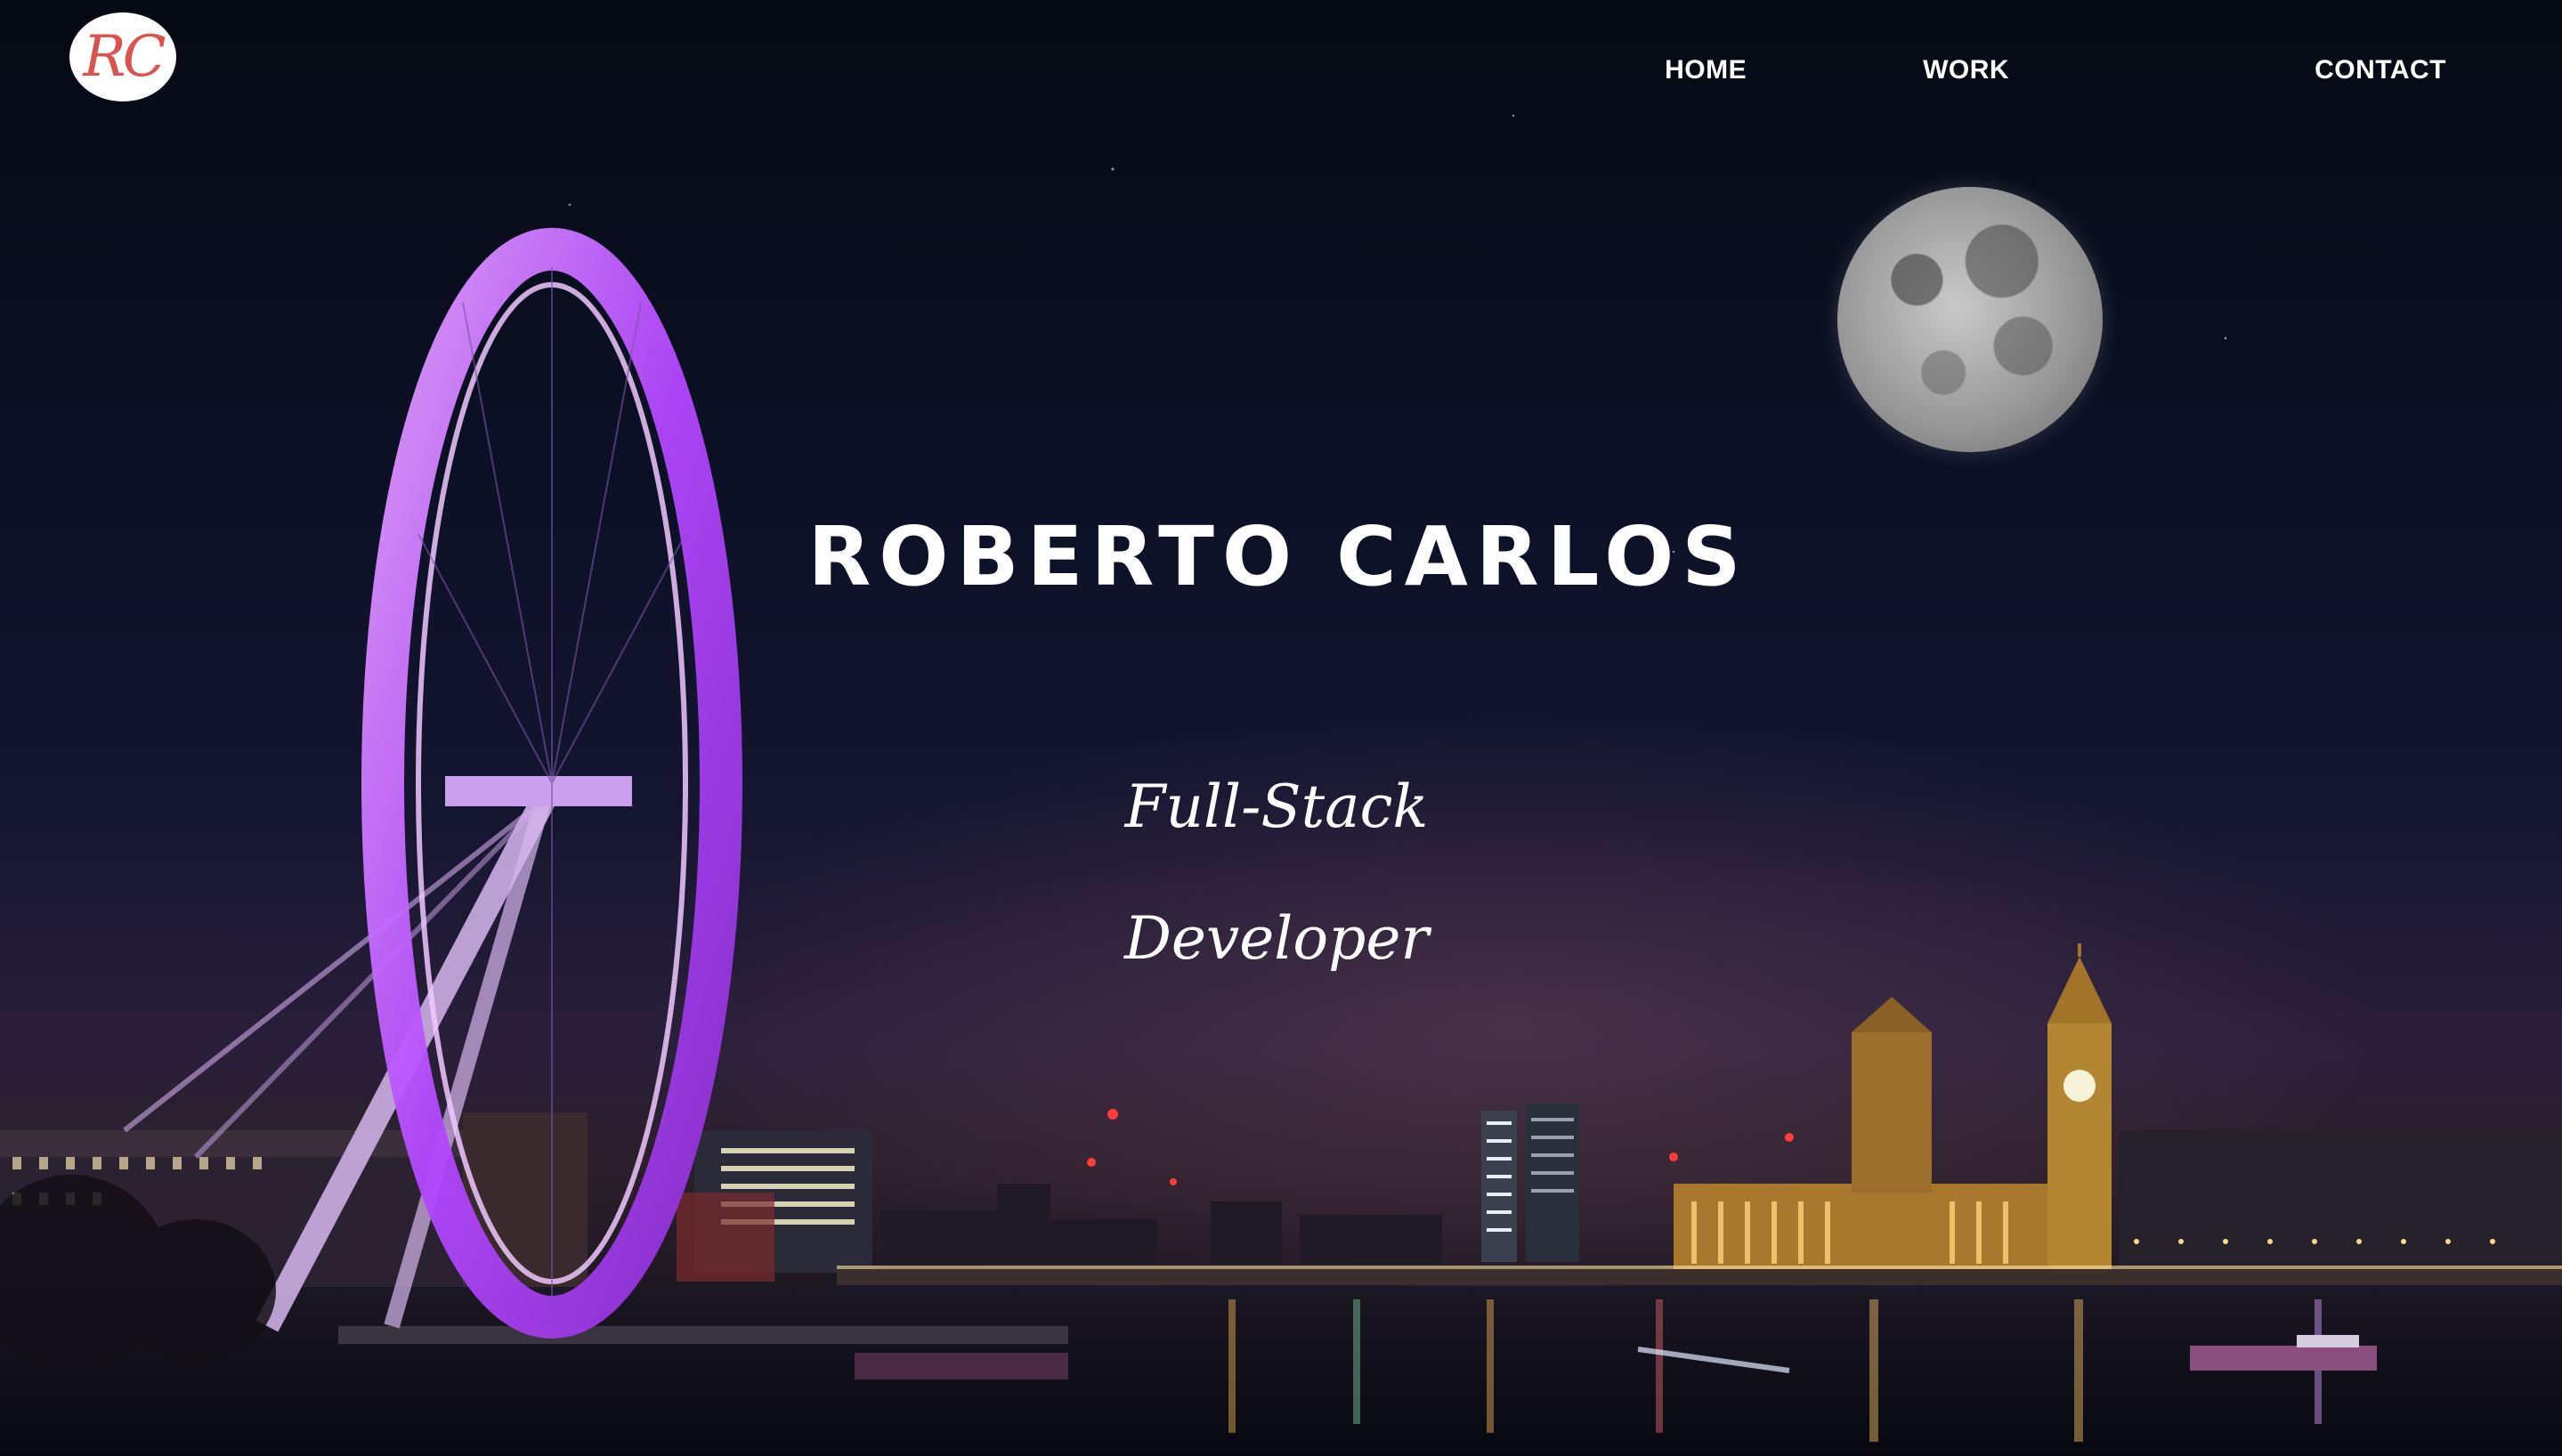 This screenshot has height=1456, width=2562. What do you see at coordinates (2055, 70) in the screenshot?
I see `top-navigation: HOME WORK CONTACT` at bounding box center [2055, 70].